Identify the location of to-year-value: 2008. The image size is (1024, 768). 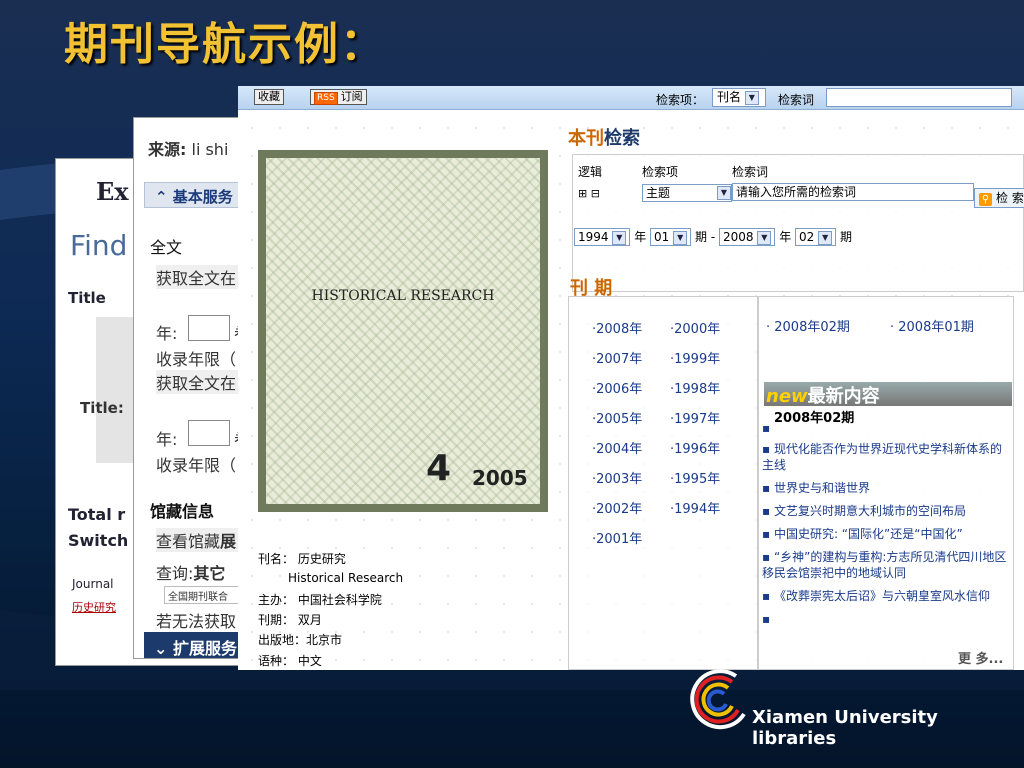
(738, 237).